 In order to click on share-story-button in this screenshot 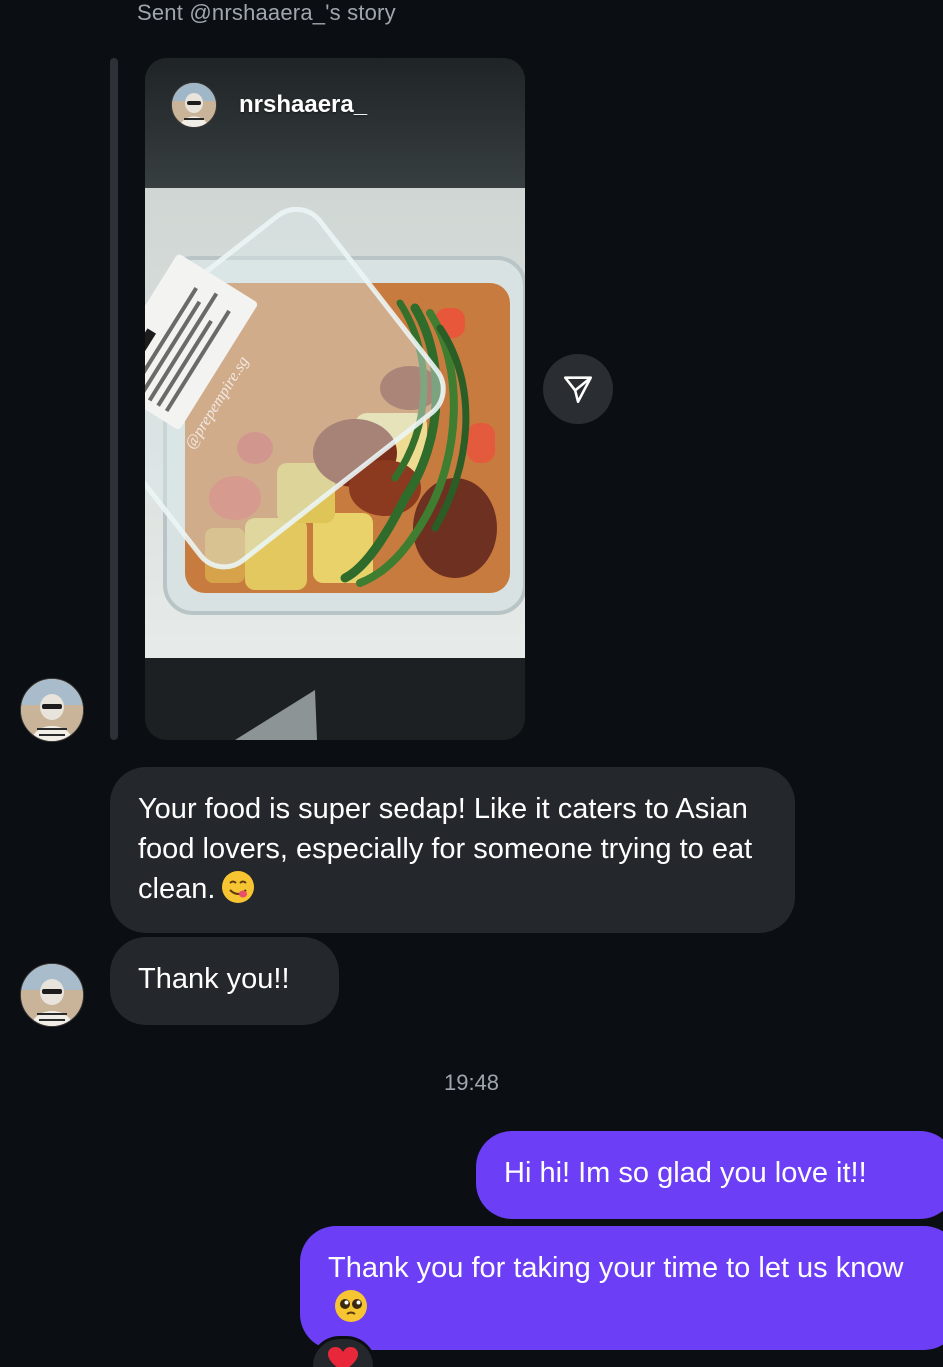, I will do `click(578, 389)`.